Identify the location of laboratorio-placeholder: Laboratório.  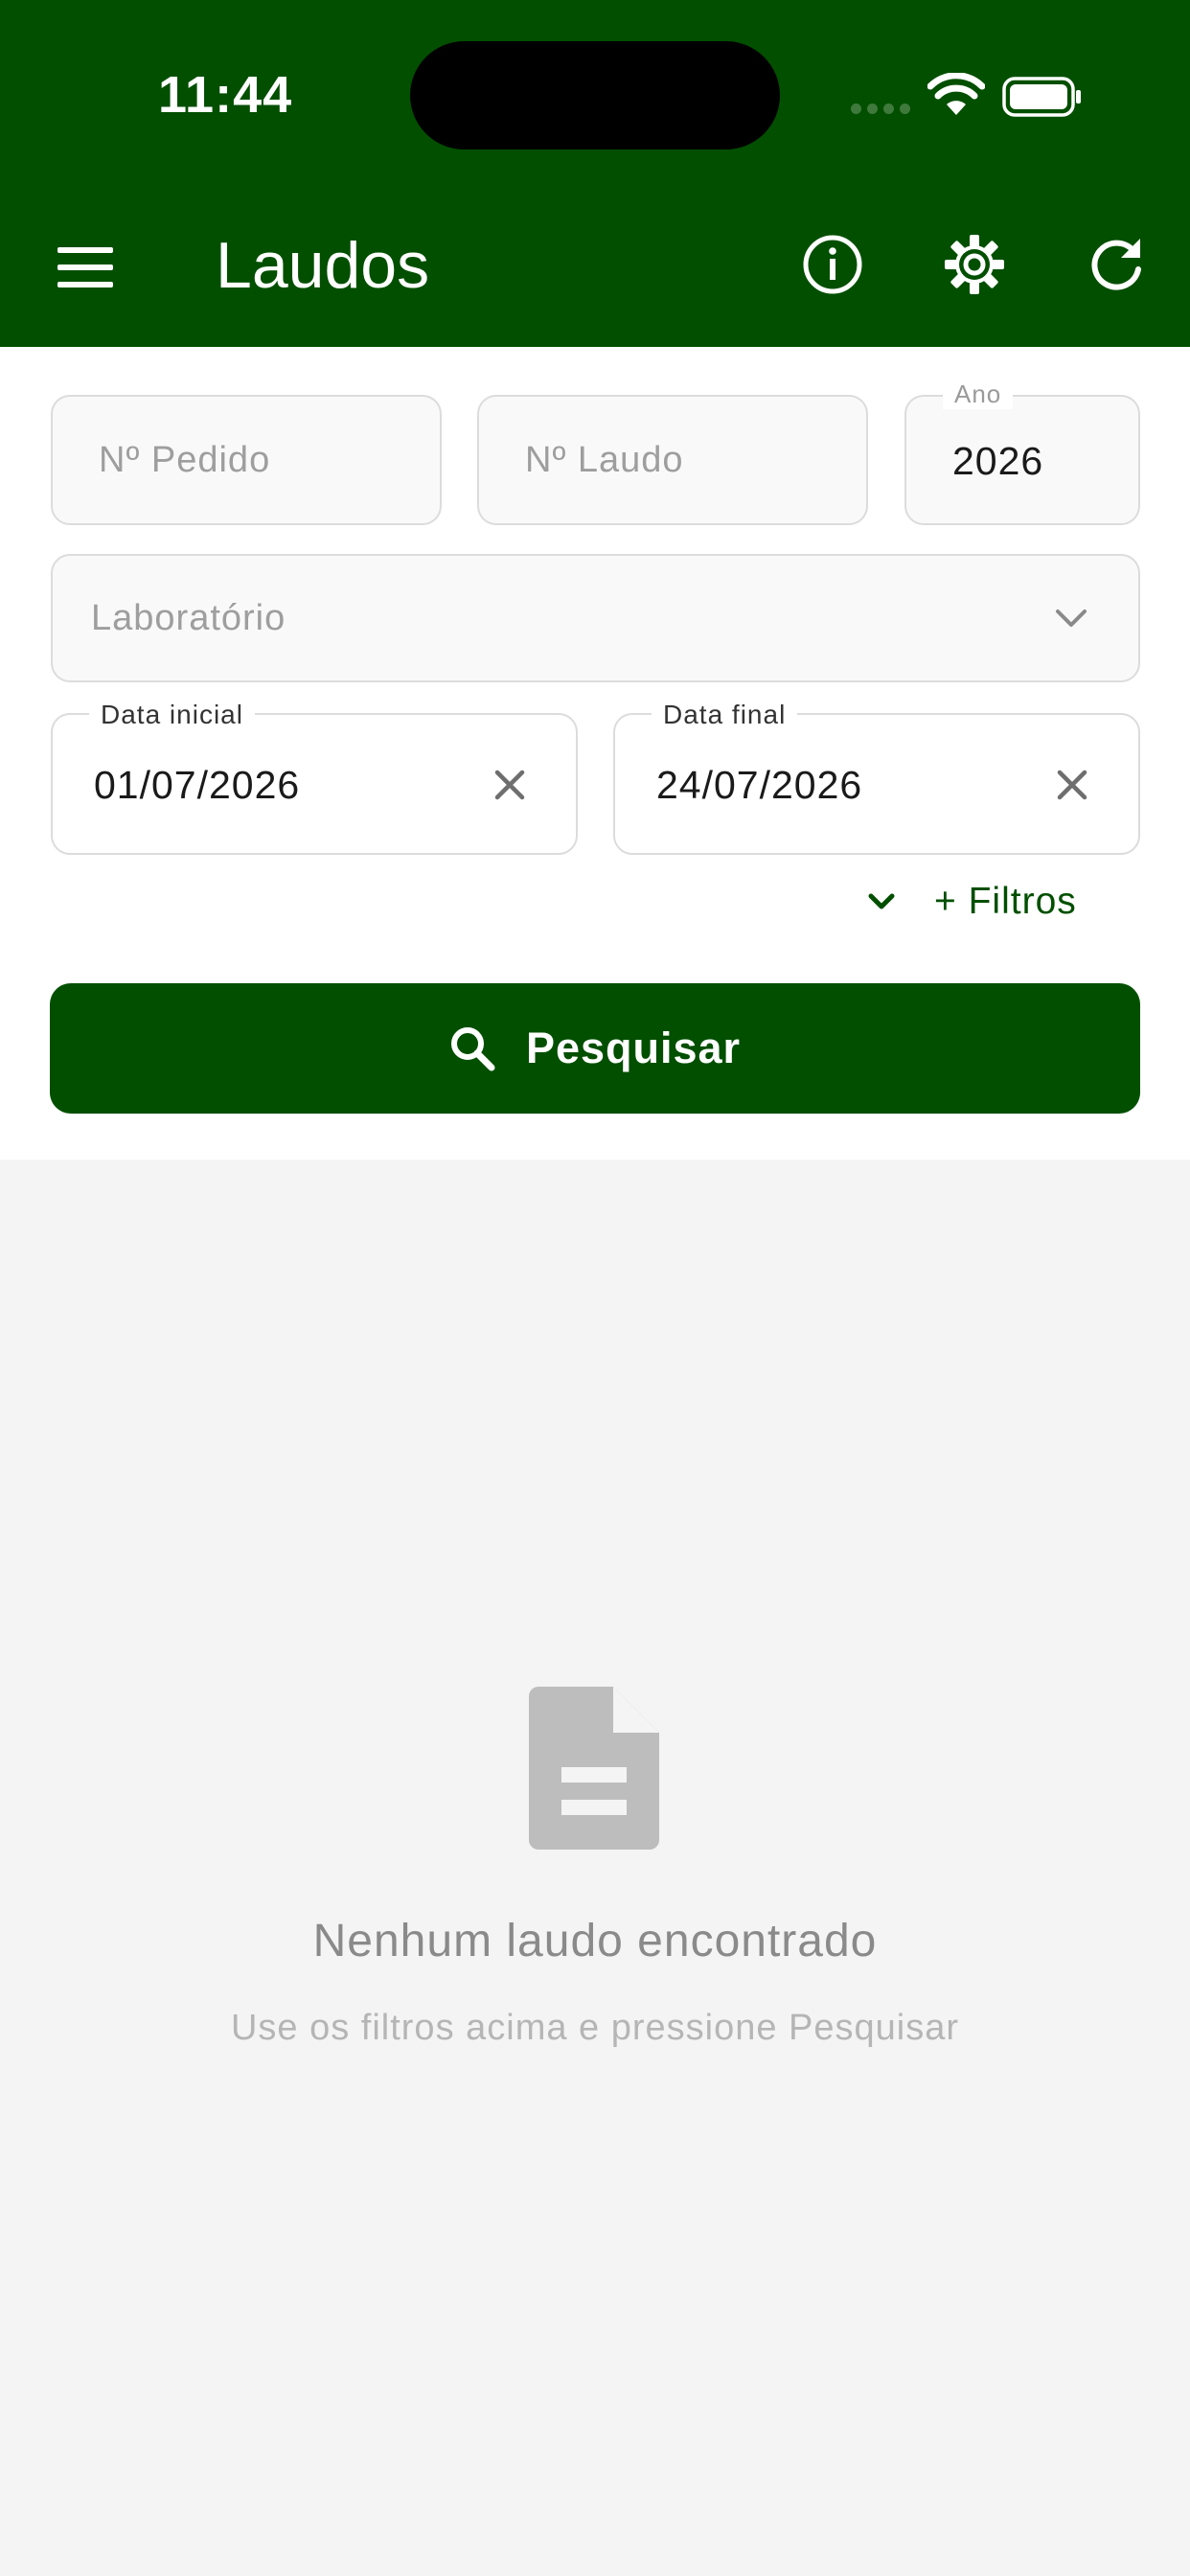
(189, 618).